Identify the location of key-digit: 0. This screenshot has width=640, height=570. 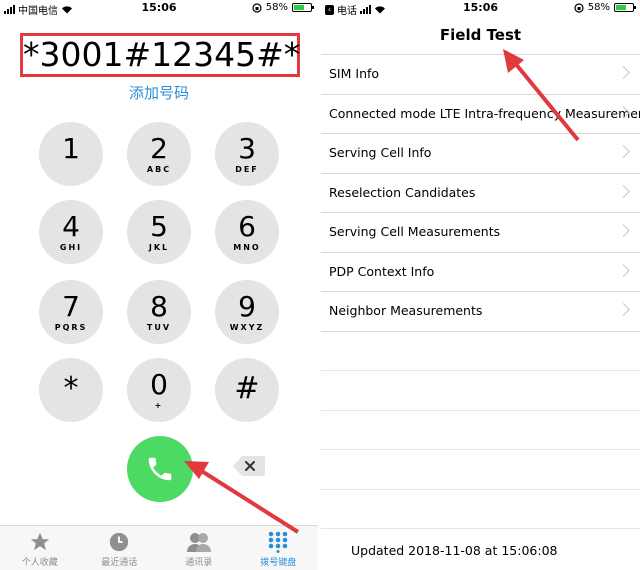
(159, 384).